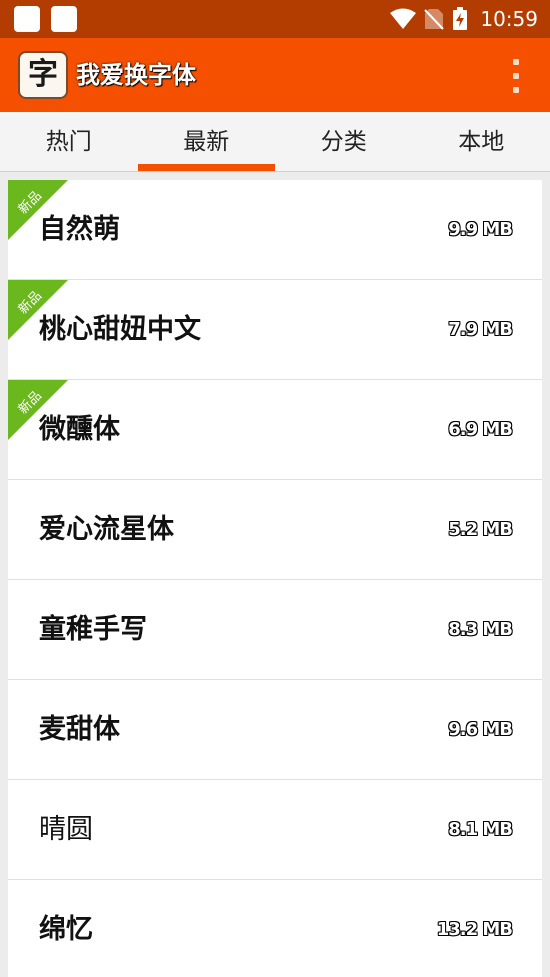 The height and width of the screenshot is (977, 550). What do you see at coordinates (93, 629) in the screenshot?
I see `font-name: 童稚手写` at bounding box center [93, 629].